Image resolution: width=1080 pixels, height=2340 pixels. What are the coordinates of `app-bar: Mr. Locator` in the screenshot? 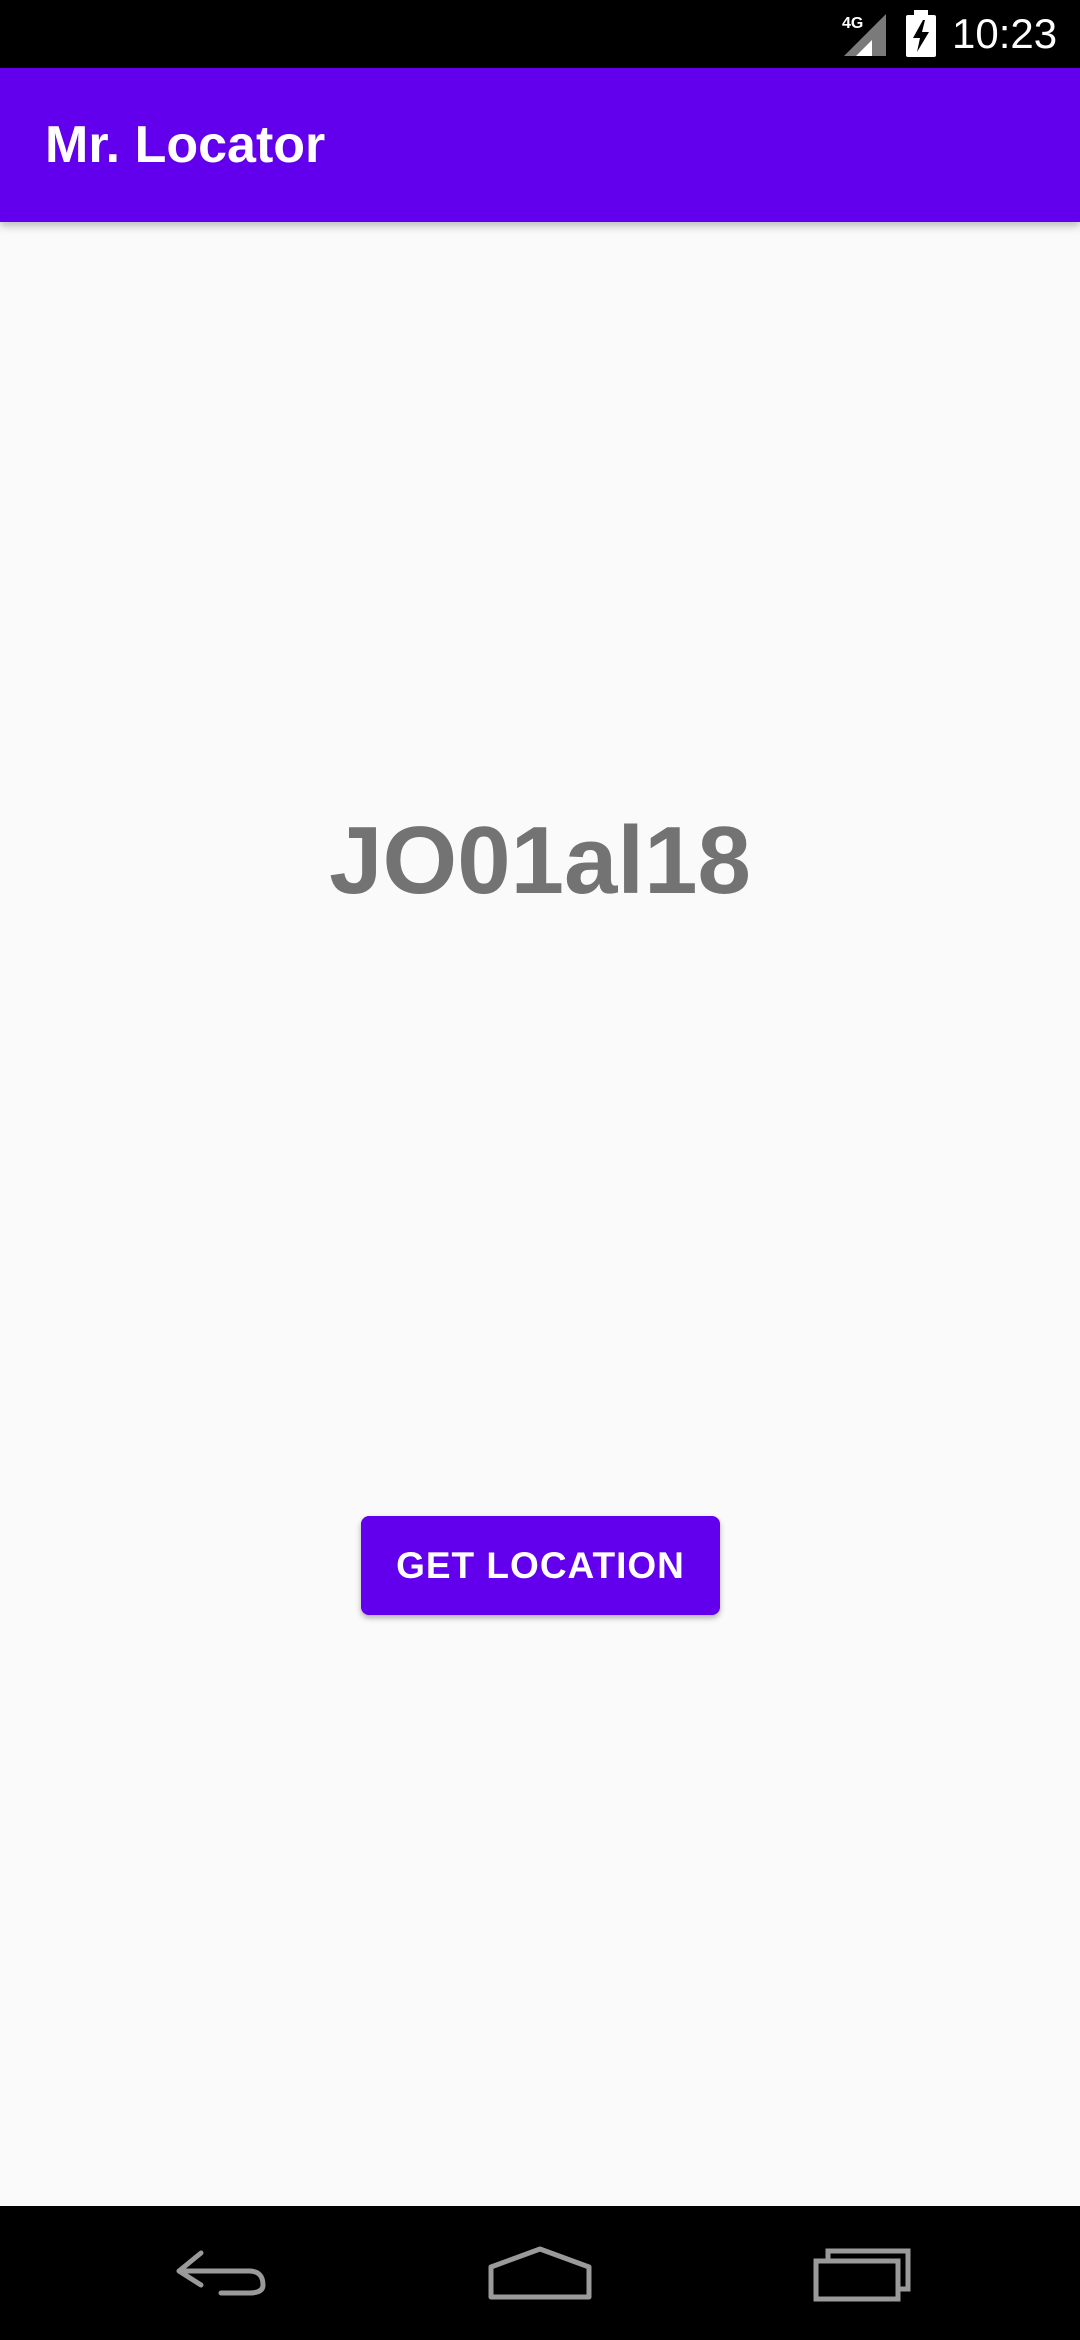 It's located at (540, 145).